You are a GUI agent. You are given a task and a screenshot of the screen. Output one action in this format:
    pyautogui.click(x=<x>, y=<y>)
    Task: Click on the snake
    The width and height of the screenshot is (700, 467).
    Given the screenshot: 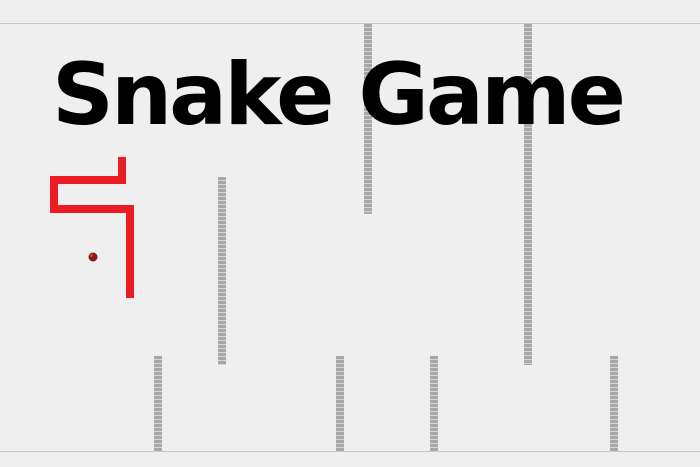 What is the action you would take?
    pyautogui.click(x=92, y=227)
    